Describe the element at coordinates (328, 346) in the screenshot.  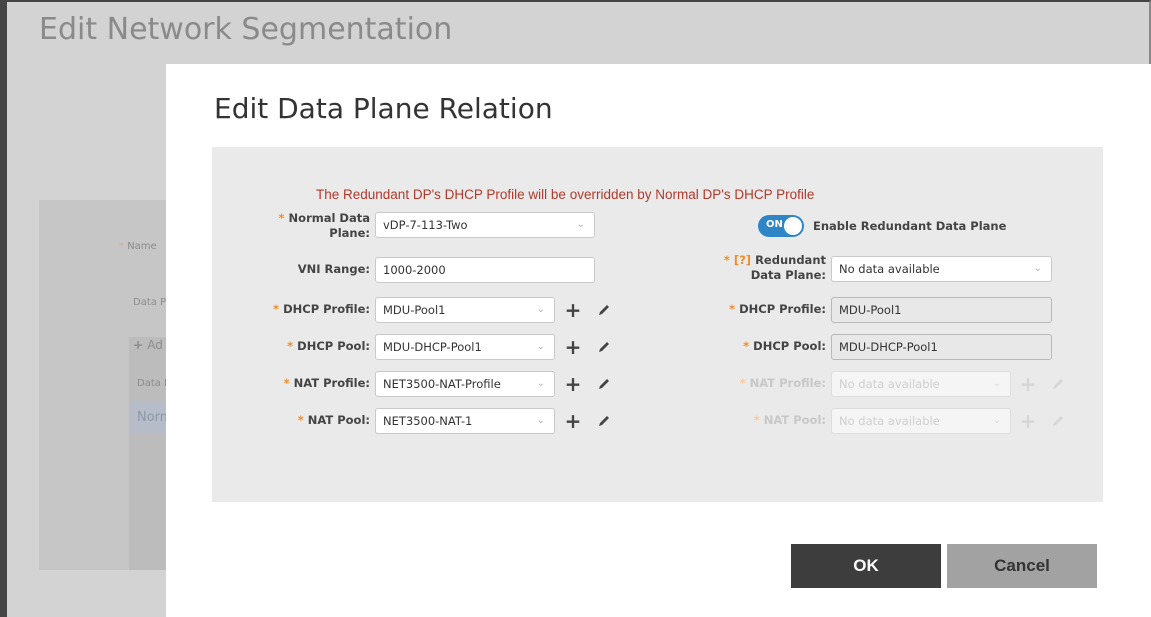
I see `dhcp-pool-label: * DHCP Pool:` at that location.